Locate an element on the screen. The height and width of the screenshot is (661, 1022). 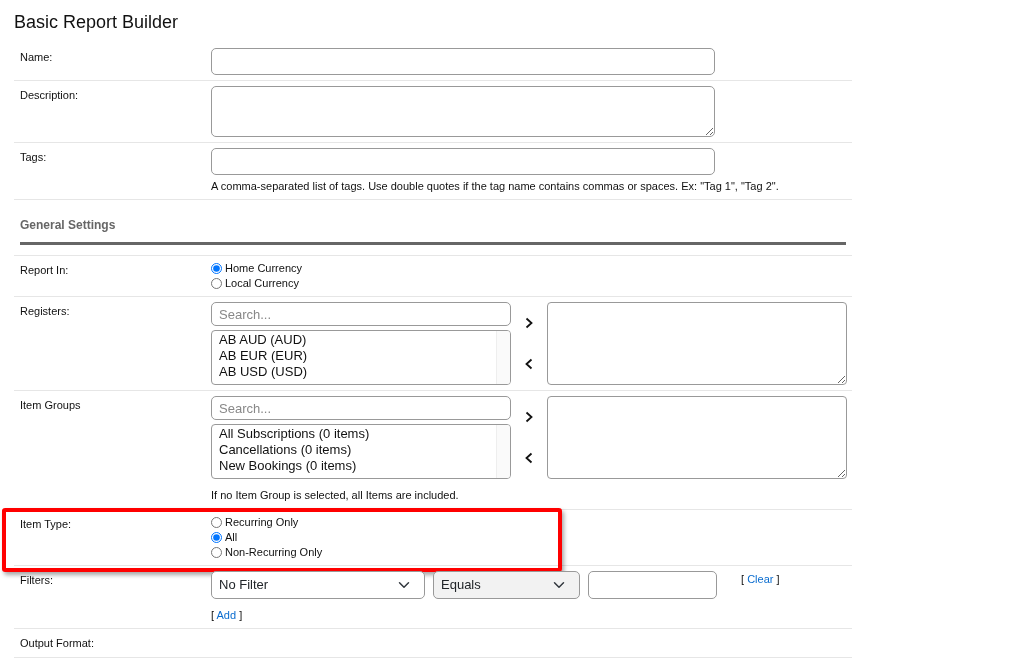
section-heading: General Settings is located at coordinates (433, 223).